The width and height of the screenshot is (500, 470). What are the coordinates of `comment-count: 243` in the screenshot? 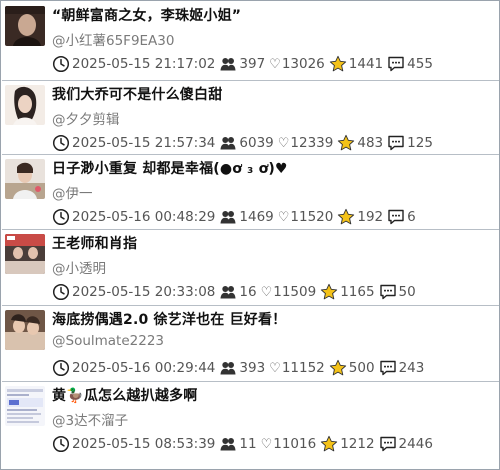 It's located at (411, 368).